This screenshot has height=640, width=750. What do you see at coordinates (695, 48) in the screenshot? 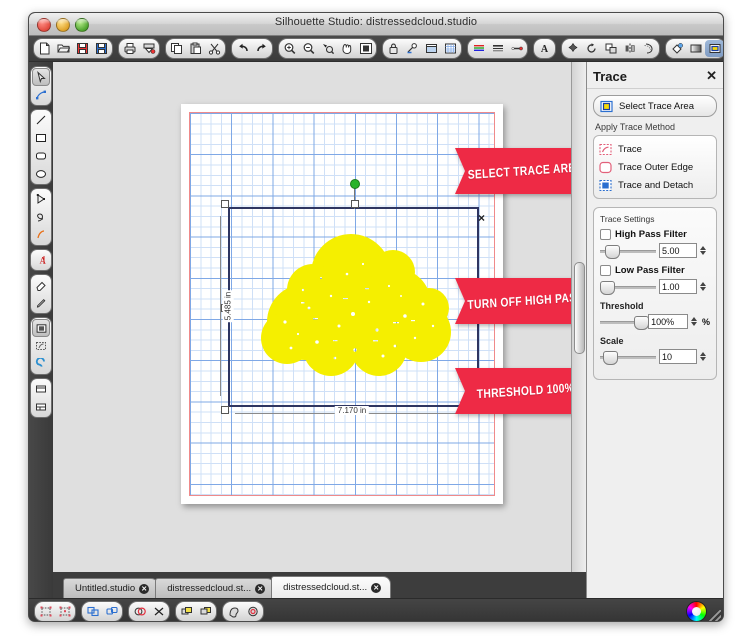
I see `gradient-fill-icon` at bounding box center [695, 48].